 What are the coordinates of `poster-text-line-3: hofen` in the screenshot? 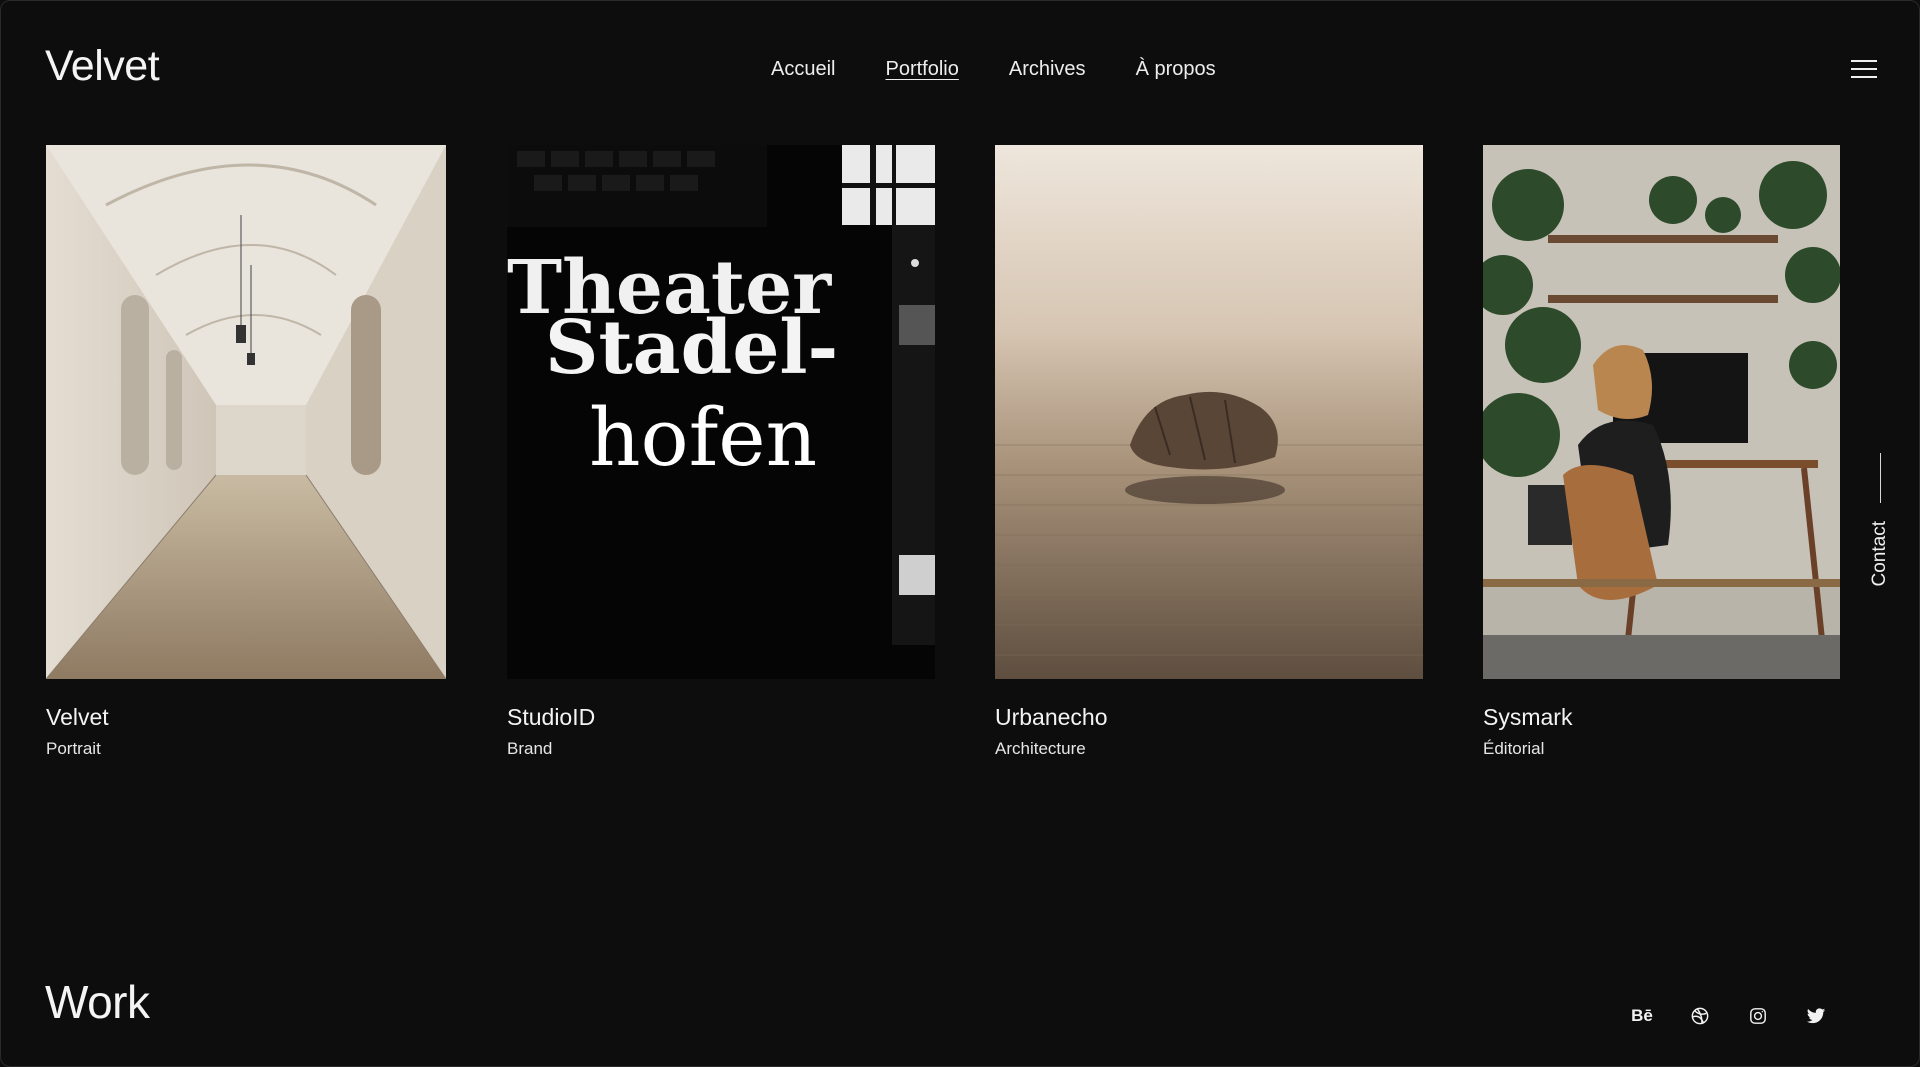 It's located at (703, 437).